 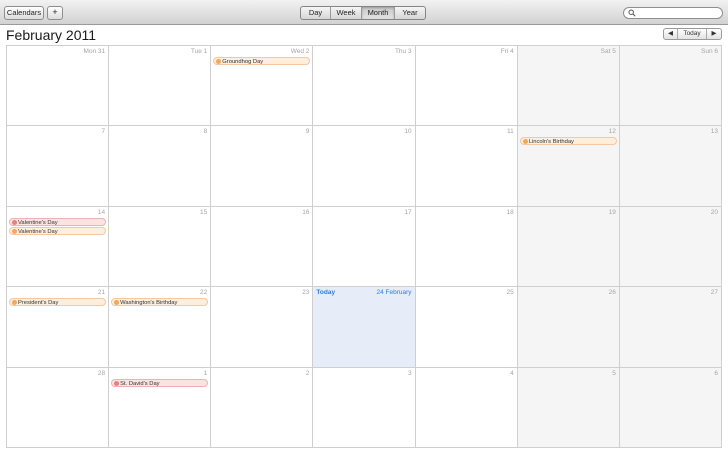 What do you see at coordinates (568, 407) in the screenshot?
I see `day-cell: 5` at bounding box center [568, 407].